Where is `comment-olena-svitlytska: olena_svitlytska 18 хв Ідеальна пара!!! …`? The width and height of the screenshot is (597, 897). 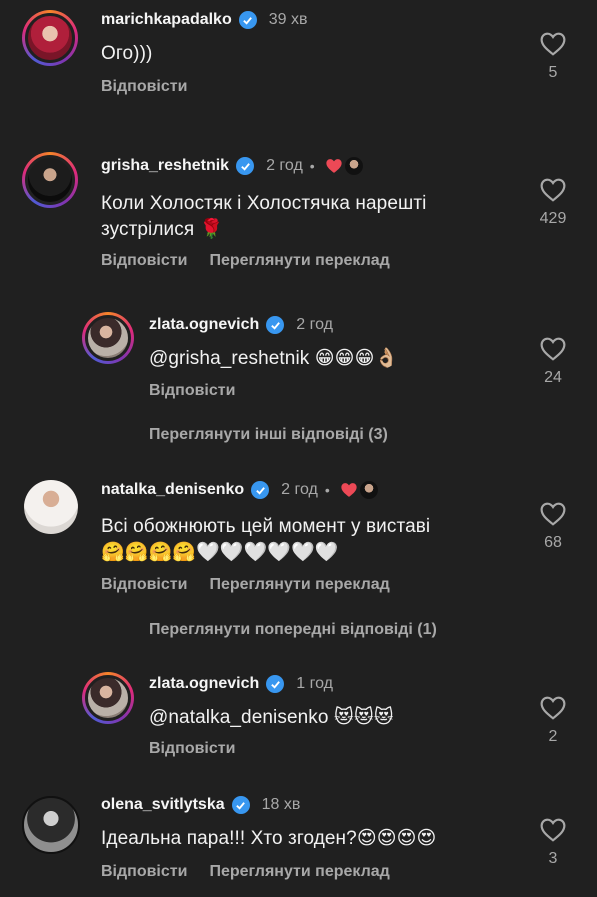 comment-olena-svitlytska: olena_svitlytska 18 хв Ідеальна пара!!! … is located at coordinates (298, 844).